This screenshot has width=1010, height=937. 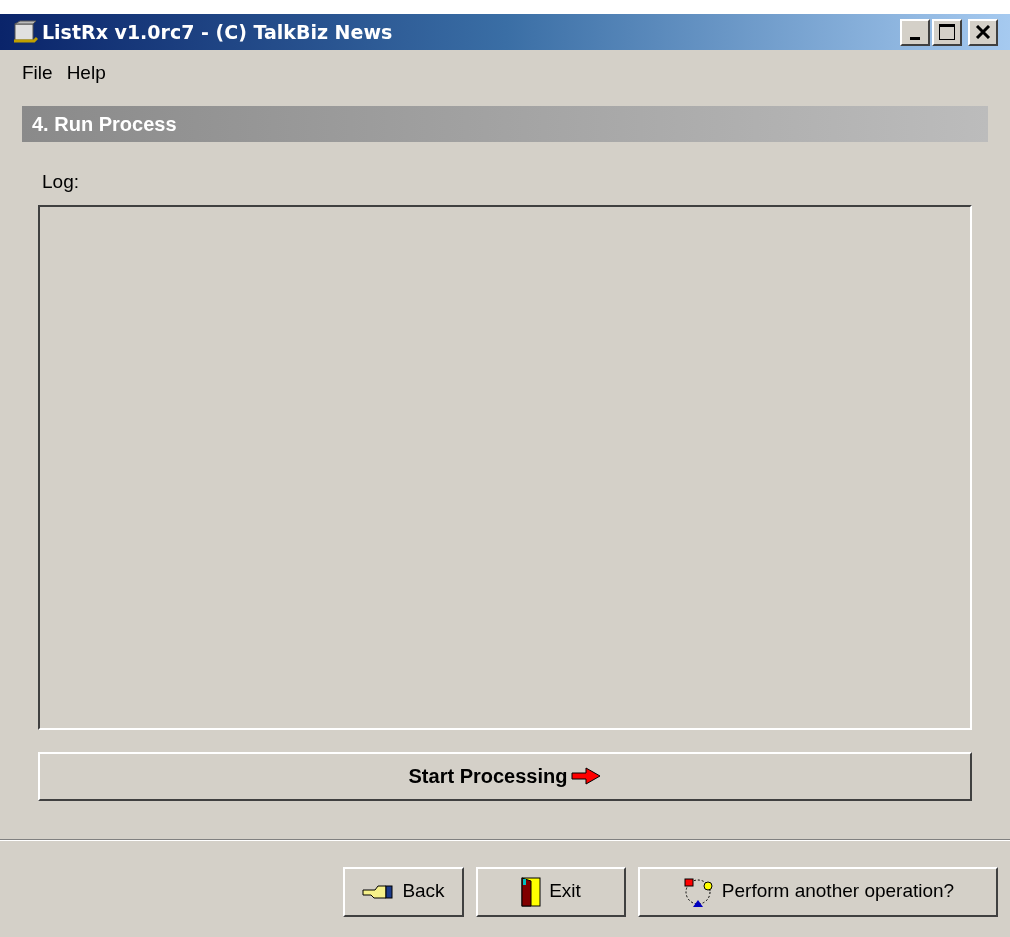 What do you see at coordinates (403, 891) in the screenshot?
I see `back-button: Back` at bounding box center [403, 891].